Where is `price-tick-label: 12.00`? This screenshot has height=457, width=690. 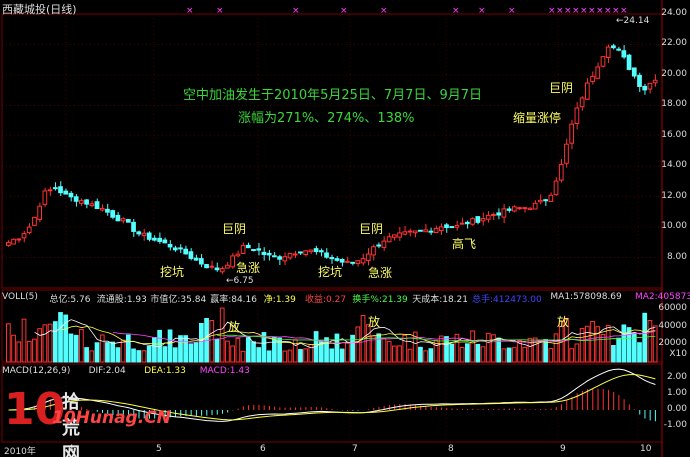 price-tick-label: 12.00 is located at coordinates (674, 195).